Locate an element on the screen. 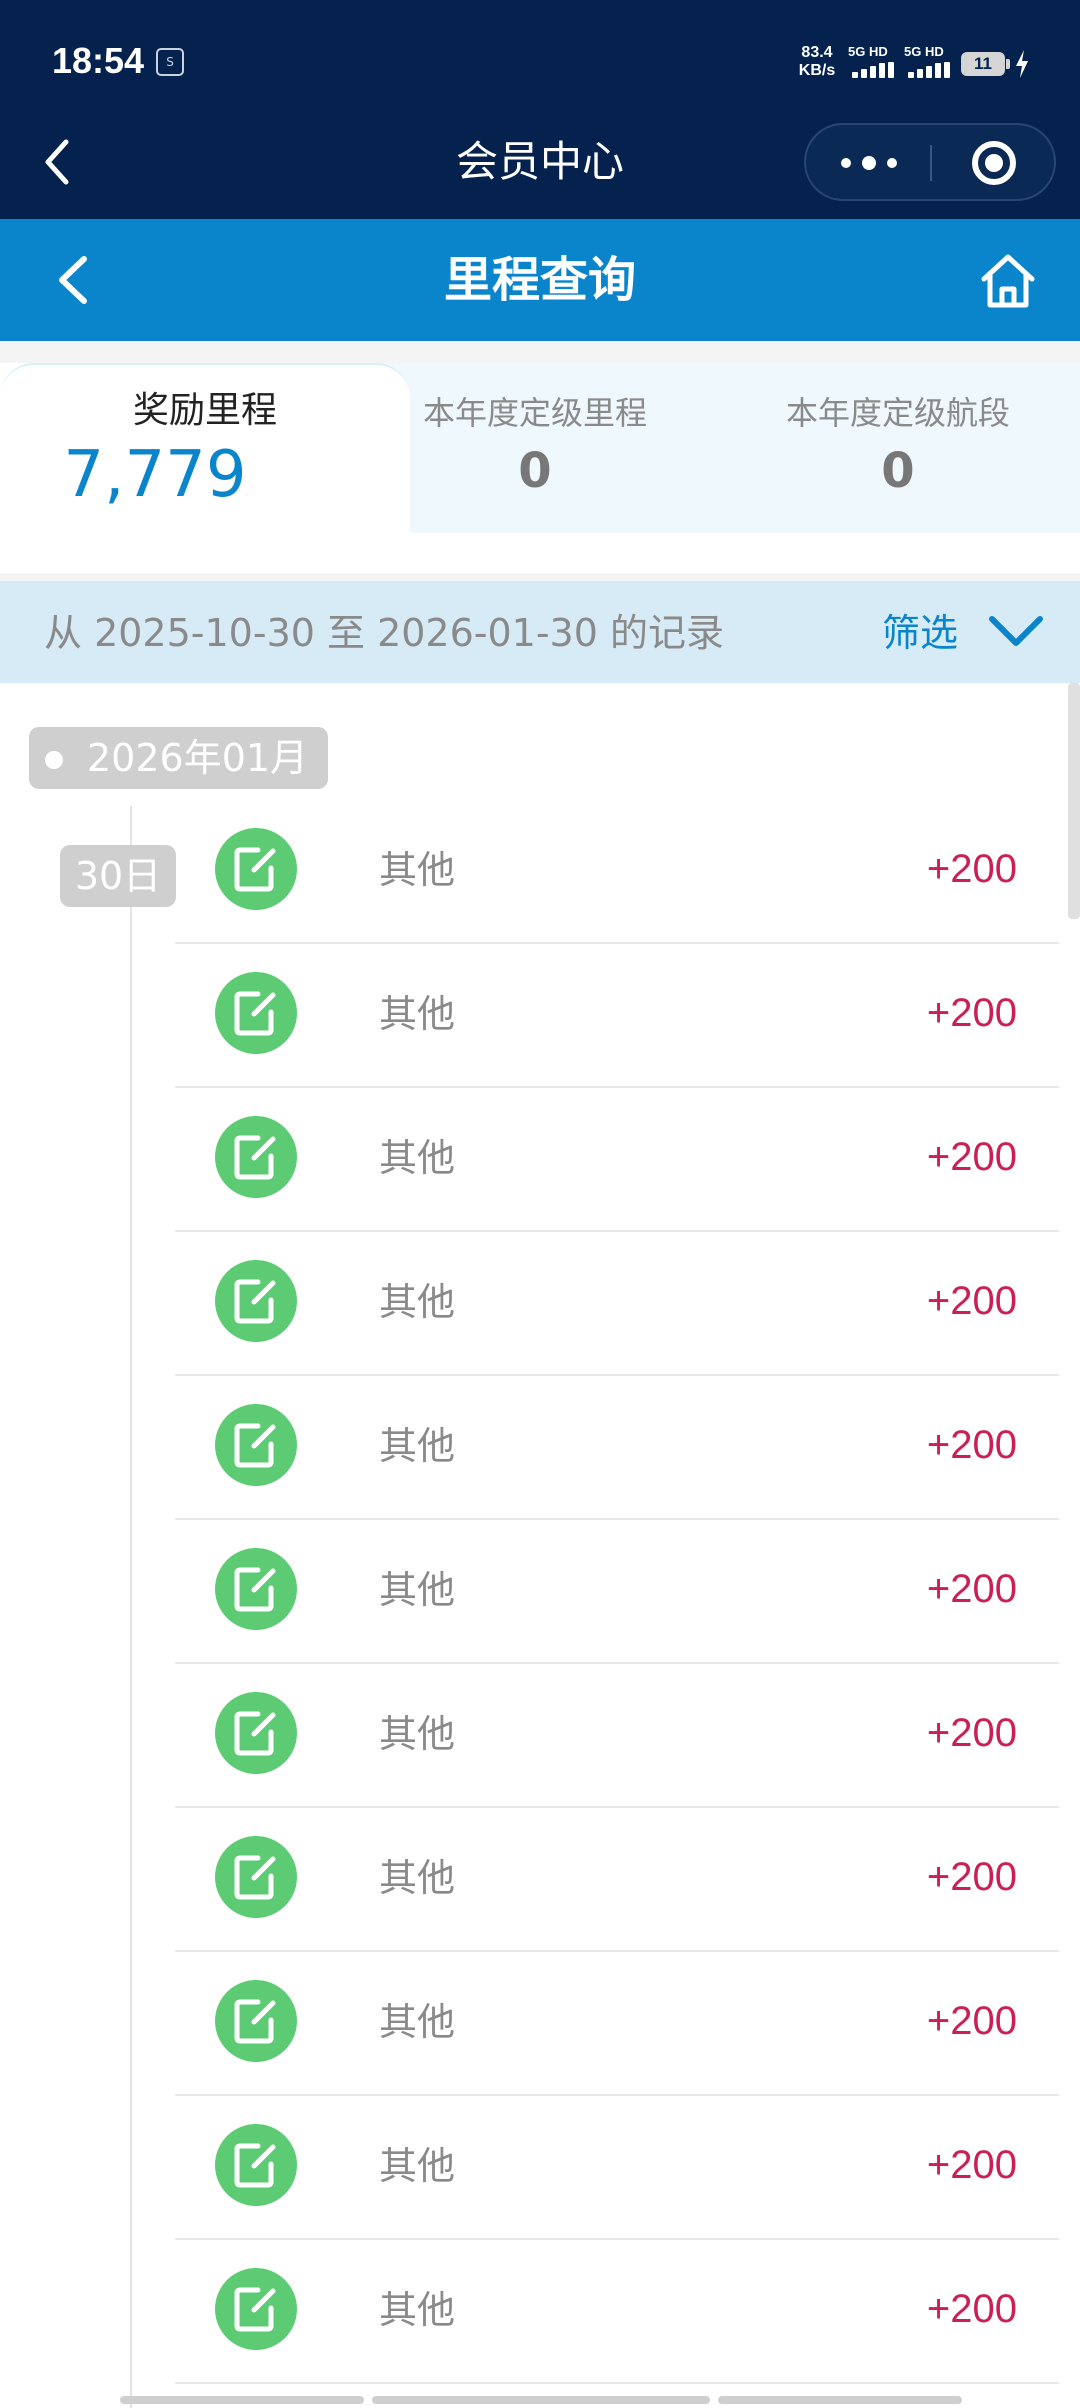 The height and width of the screenshot is (2408, 1080). date-range-text: 从 2025-10-30 至 2026-01-30 的记录 is located at coordinates (384, 633).